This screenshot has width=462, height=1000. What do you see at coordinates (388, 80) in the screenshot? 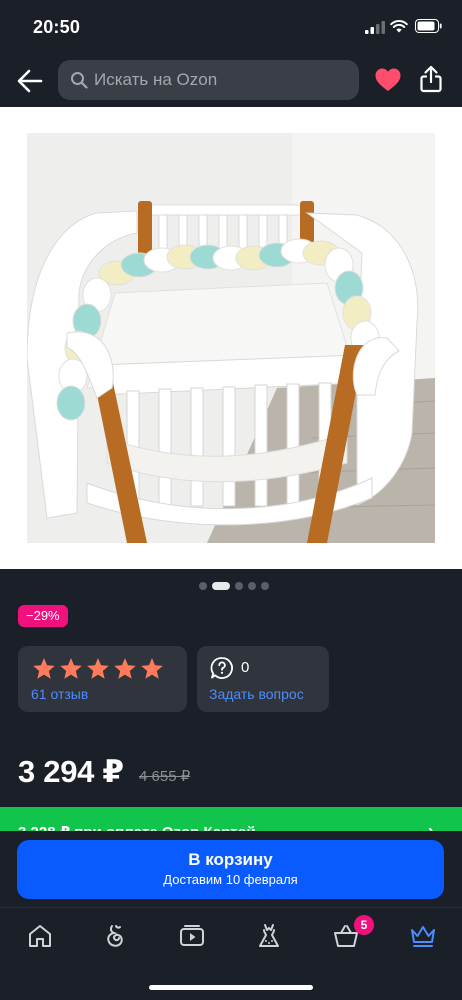
I see `heart-icon` at bounding box center [388, 80].